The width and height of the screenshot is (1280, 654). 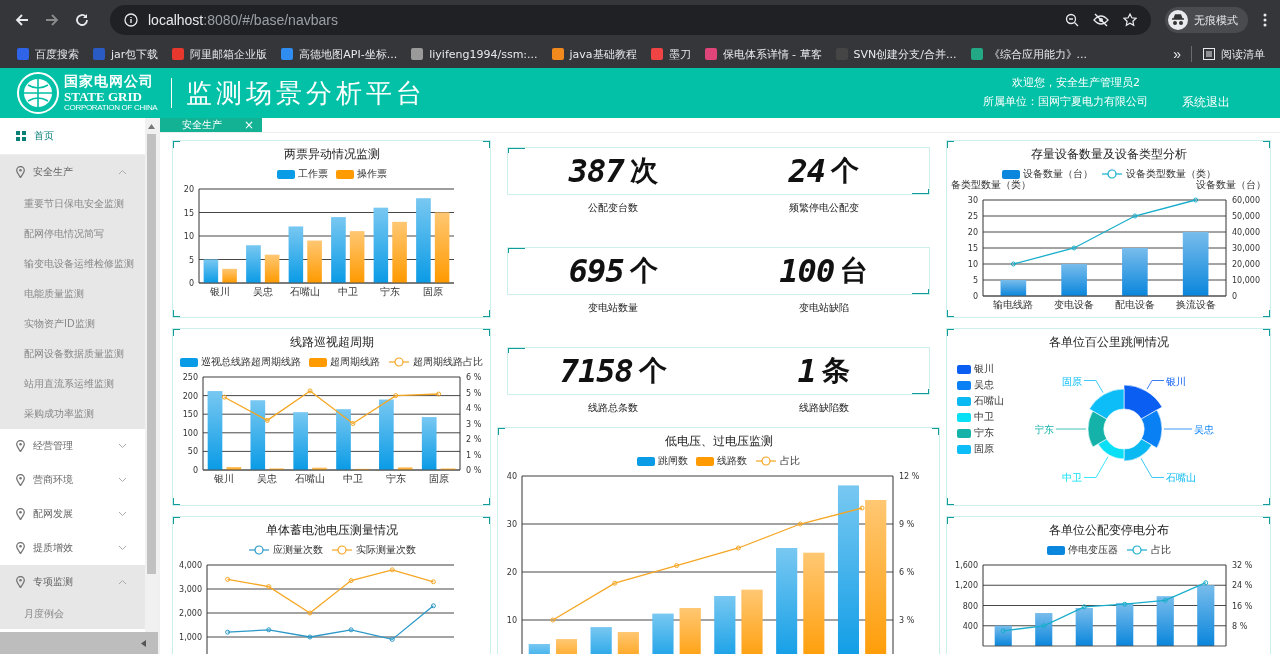 What do you see at coordinates (643, 171) in the screenshot?
I see `stat-unit: 次` at bounding box center [643, 171].